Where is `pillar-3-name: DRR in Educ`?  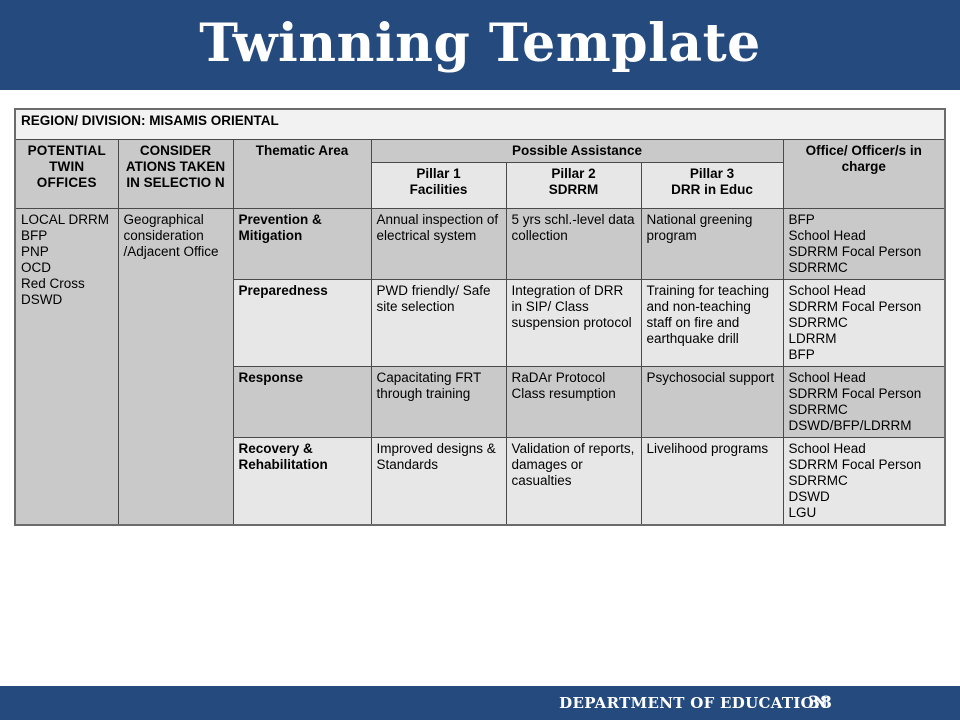
pillar-3-name: DRR in Educ is located at coordinates (712, 189).